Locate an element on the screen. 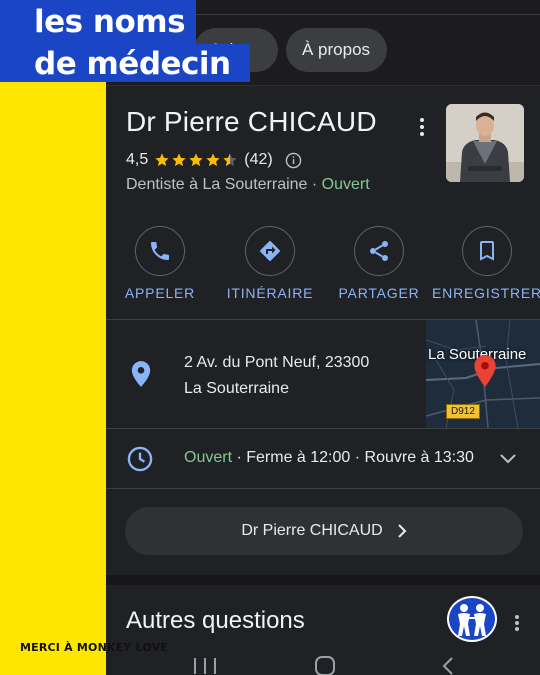 The image size is (540, 675). share-icon is located at coordinates (379, 251).